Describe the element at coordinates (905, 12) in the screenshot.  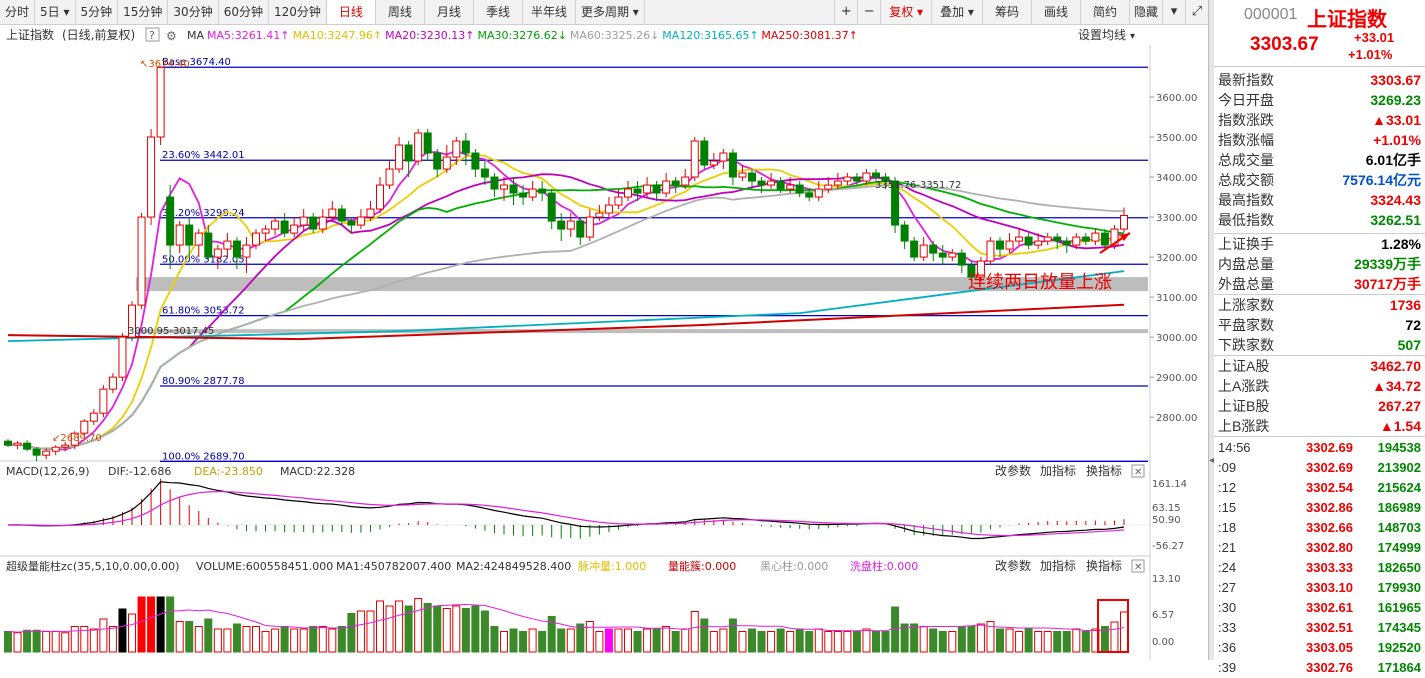
I see `restore-rights-menu: 复权 ▾` at that location.